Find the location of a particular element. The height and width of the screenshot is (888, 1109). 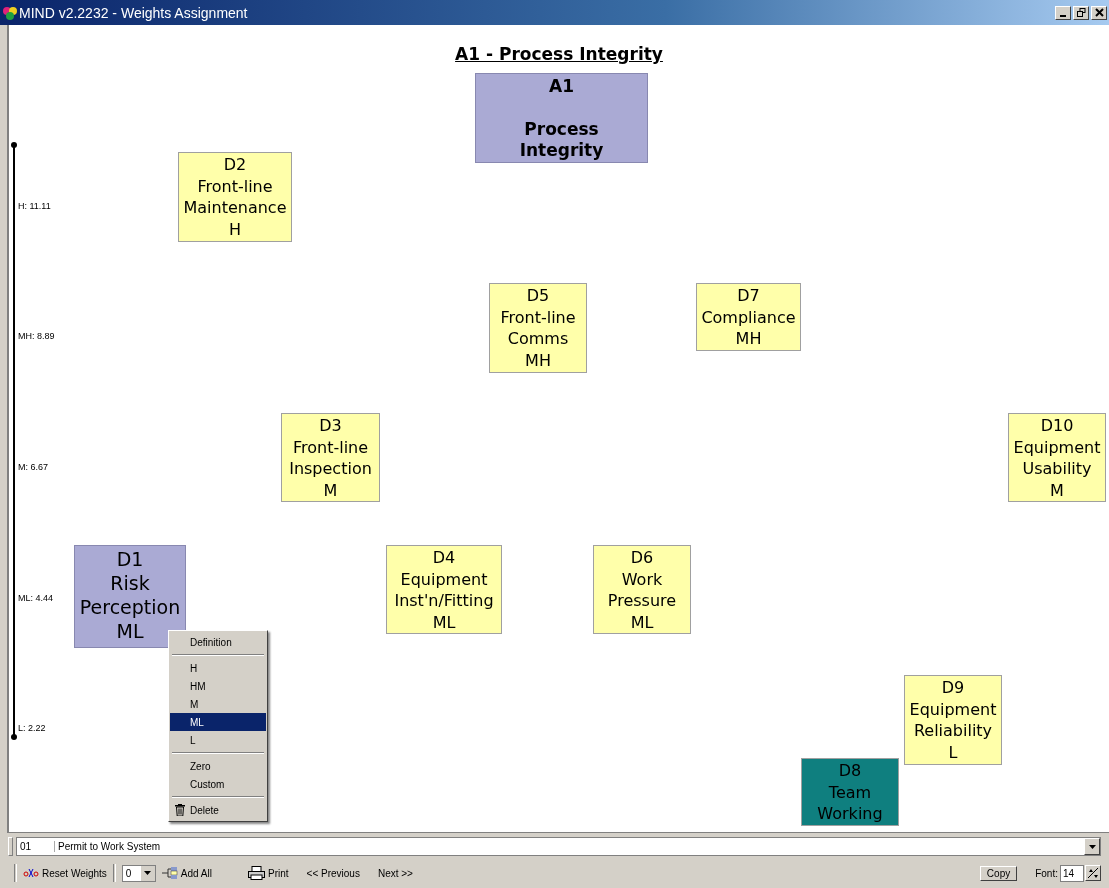

node-name: Front-line Comms is located at coordinates (538, 328).